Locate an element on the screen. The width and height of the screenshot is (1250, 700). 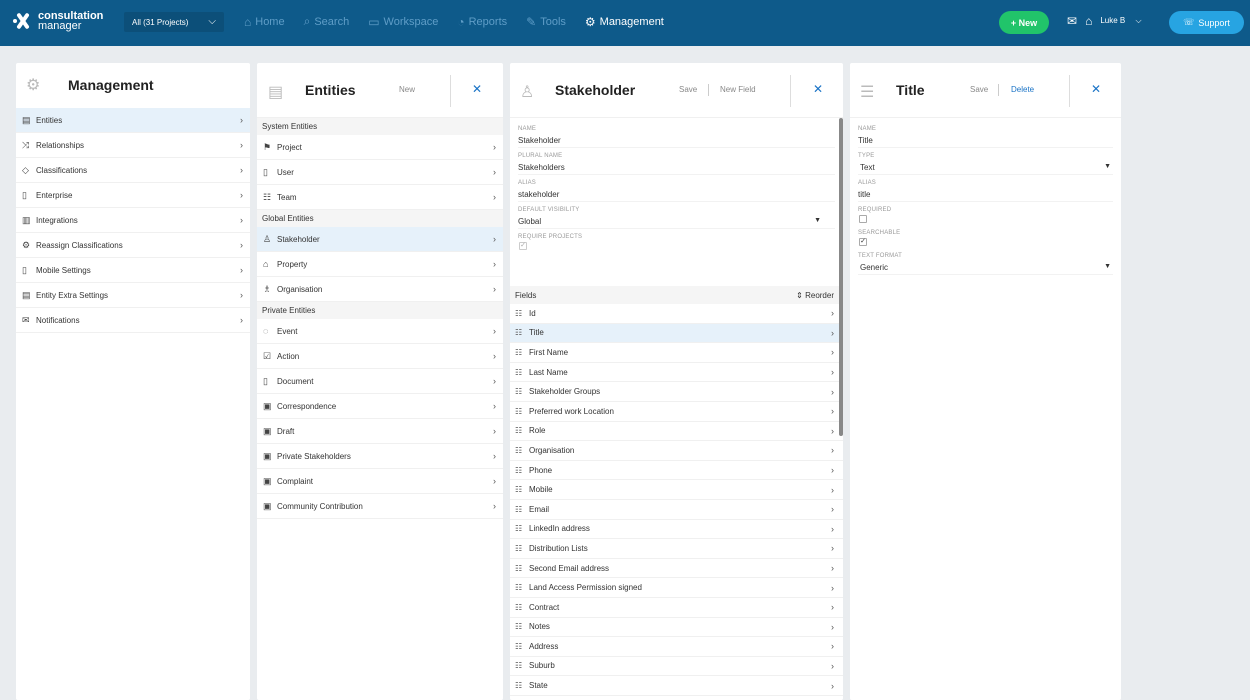
searchable-checkbox: ✓ is located at coordinates (863, 242).